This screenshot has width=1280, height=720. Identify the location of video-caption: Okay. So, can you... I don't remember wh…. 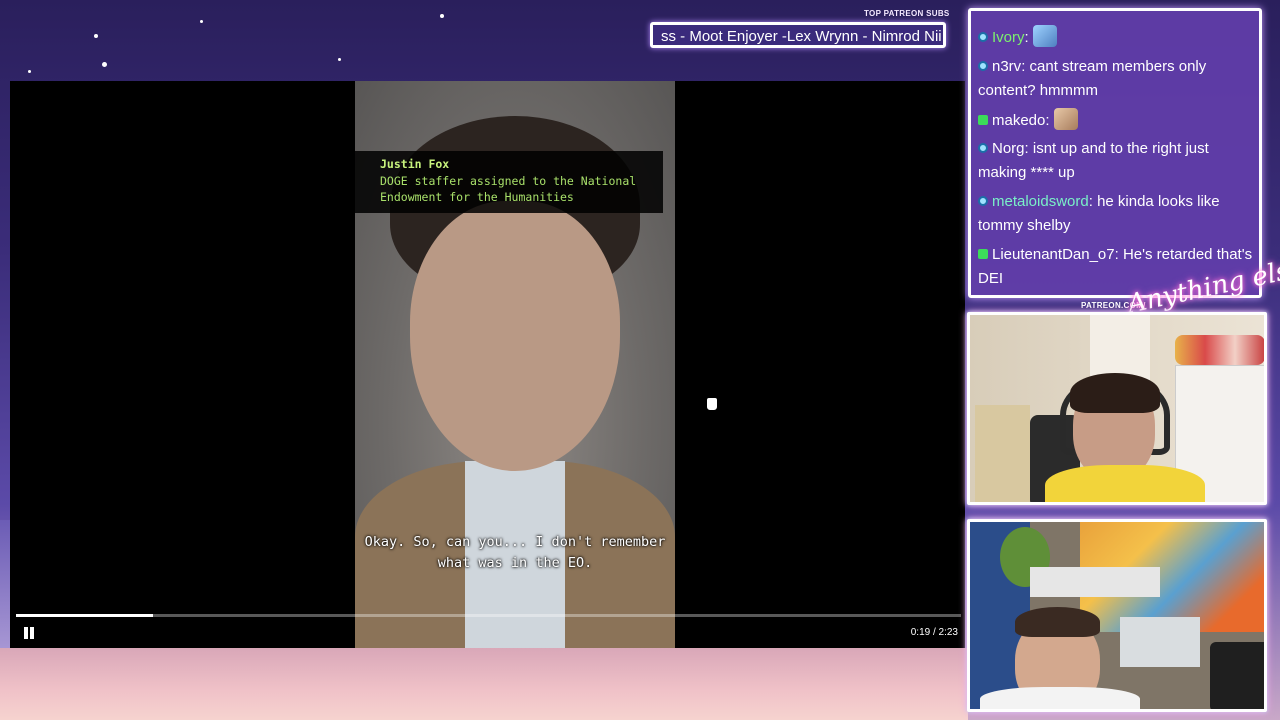
(515, 552).